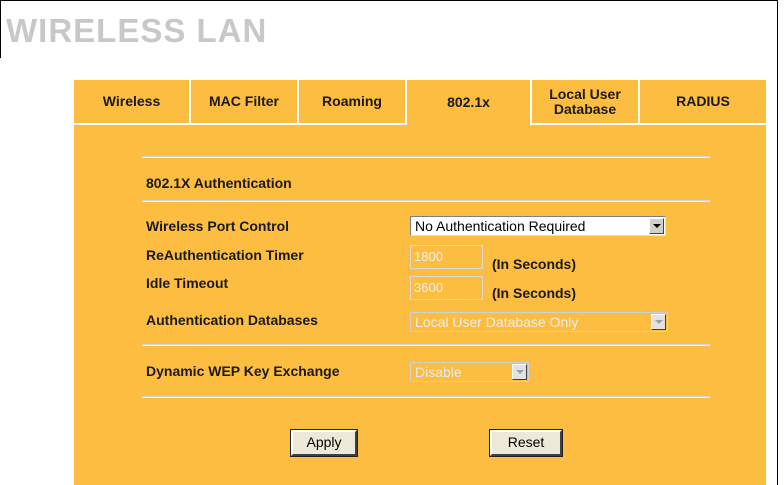 This screenshot has height=485, width=784. What do you see at coordinates (243, 371) in the screenshot?
I see `dynamic-wep-key-exchange-label: Dynamic WEP Key Exchange` at bounding box center [243, 371].